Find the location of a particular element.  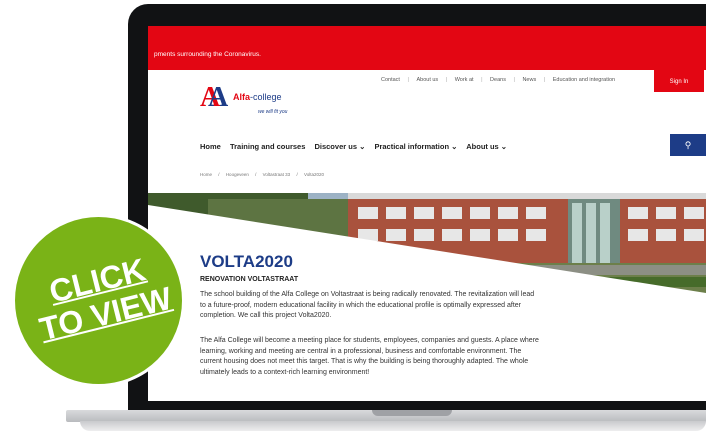

top-nav-education: Education and integration is located at coordinates (584, 80).